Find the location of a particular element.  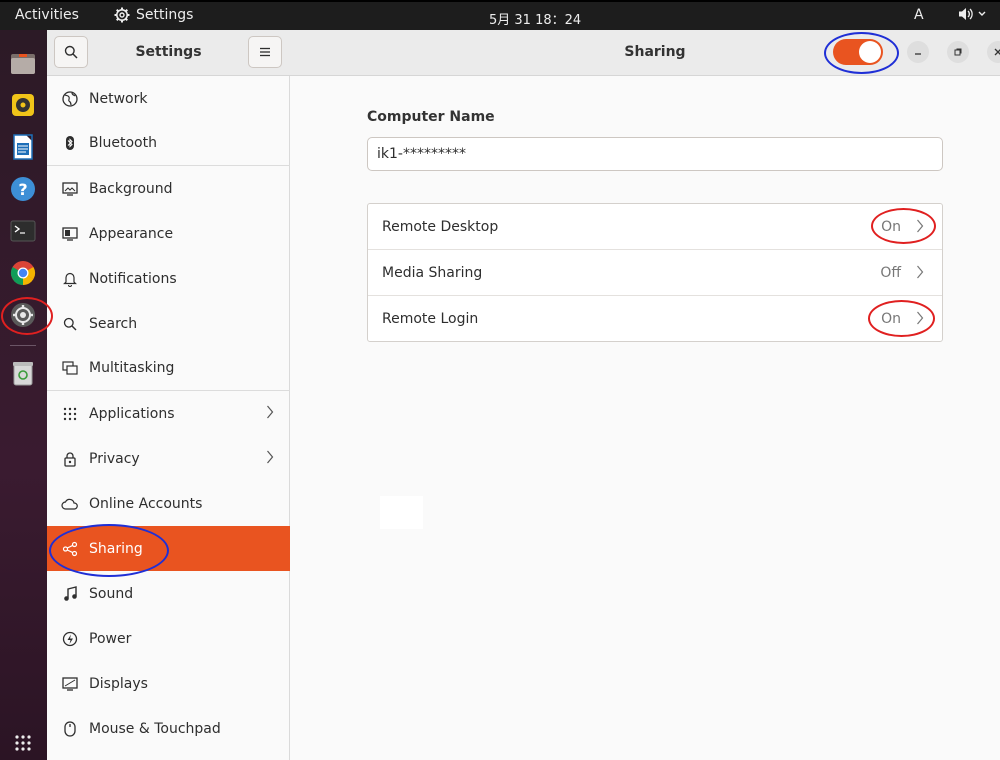

app-name: Settings is located at coordinates (165, 15).